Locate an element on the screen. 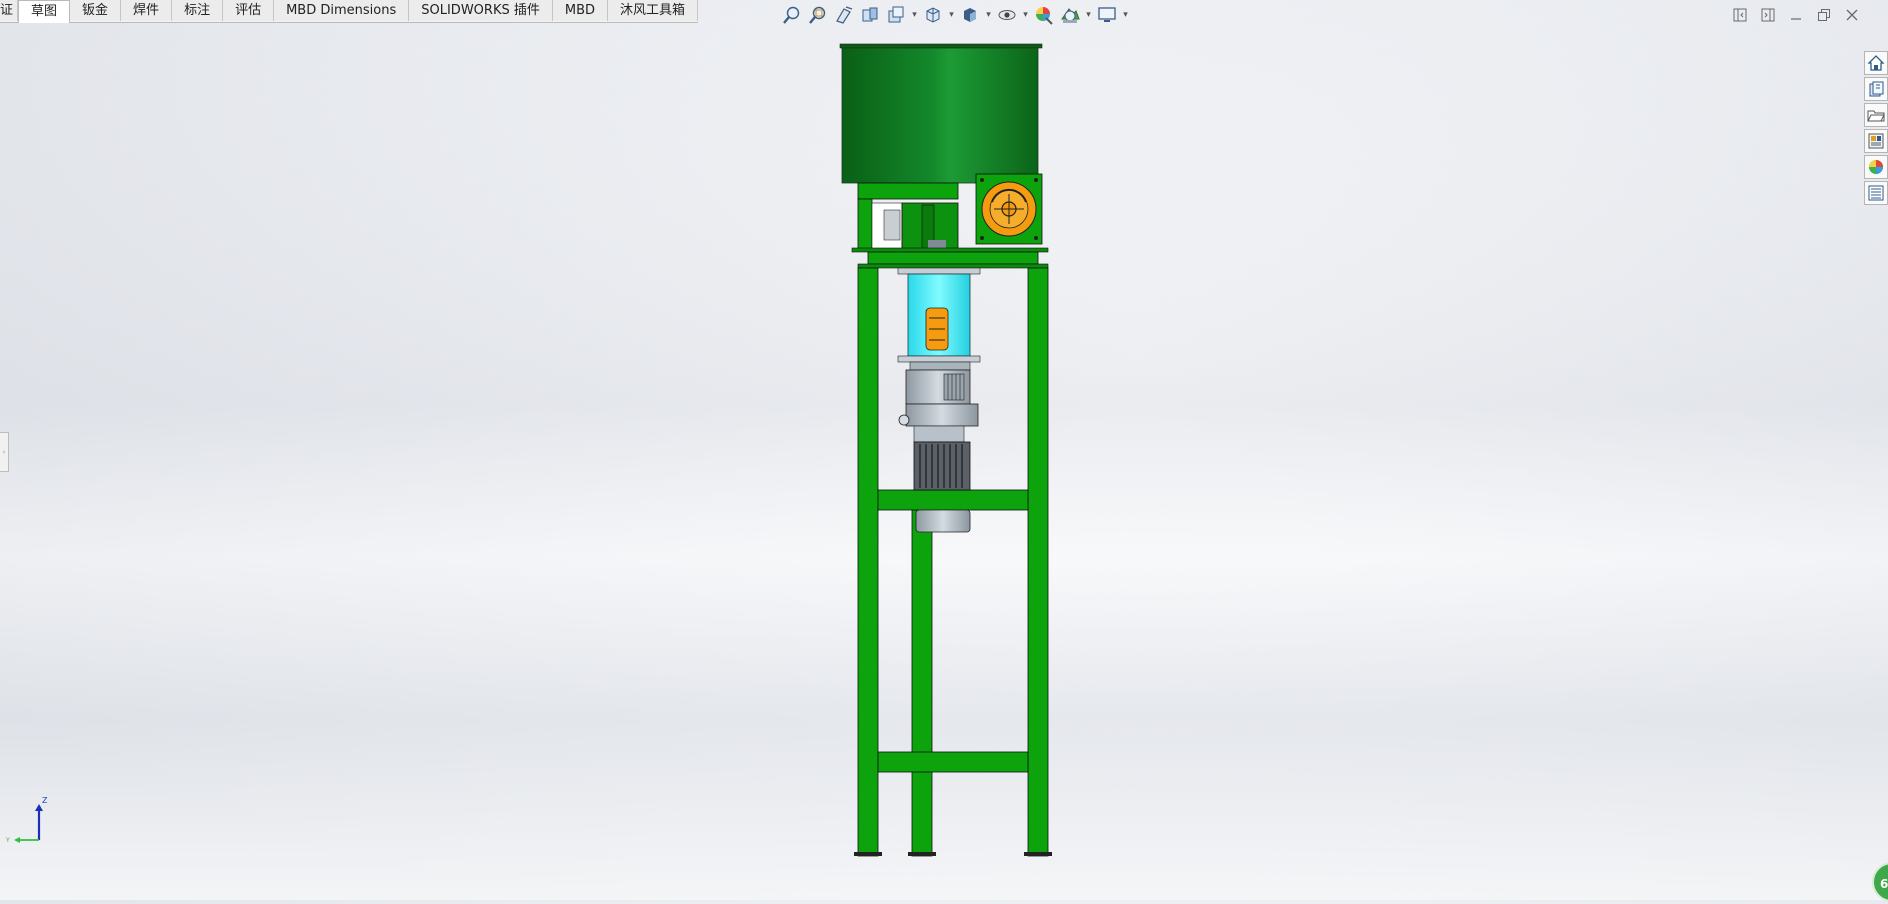  tab-mbd: MBD is located at coordinates (580, 10).